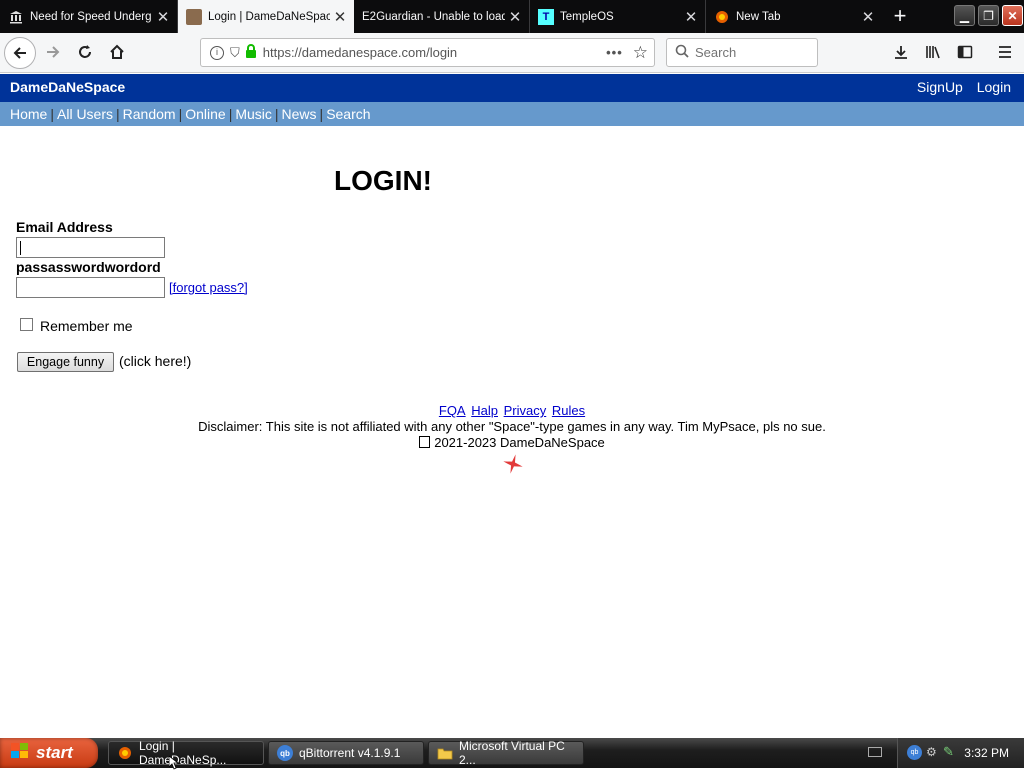 The height and width of the screenshot is (775, 1024). What do you see at coordinates (1005, 52) in the screenshot?
I see `menu-hamburger-icon` at bounding box center [1005, 52].